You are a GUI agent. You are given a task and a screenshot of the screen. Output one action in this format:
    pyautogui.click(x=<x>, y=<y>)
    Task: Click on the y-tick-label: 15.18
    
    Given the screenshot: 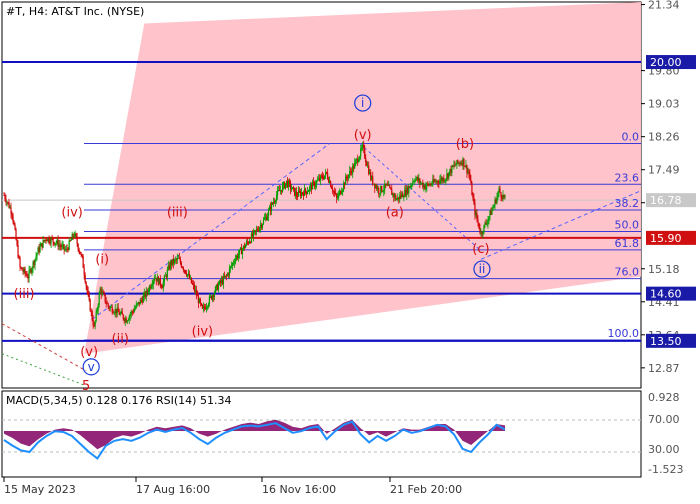 What is the action you would take?
    pyautogui.click(x=664, y=269)
    